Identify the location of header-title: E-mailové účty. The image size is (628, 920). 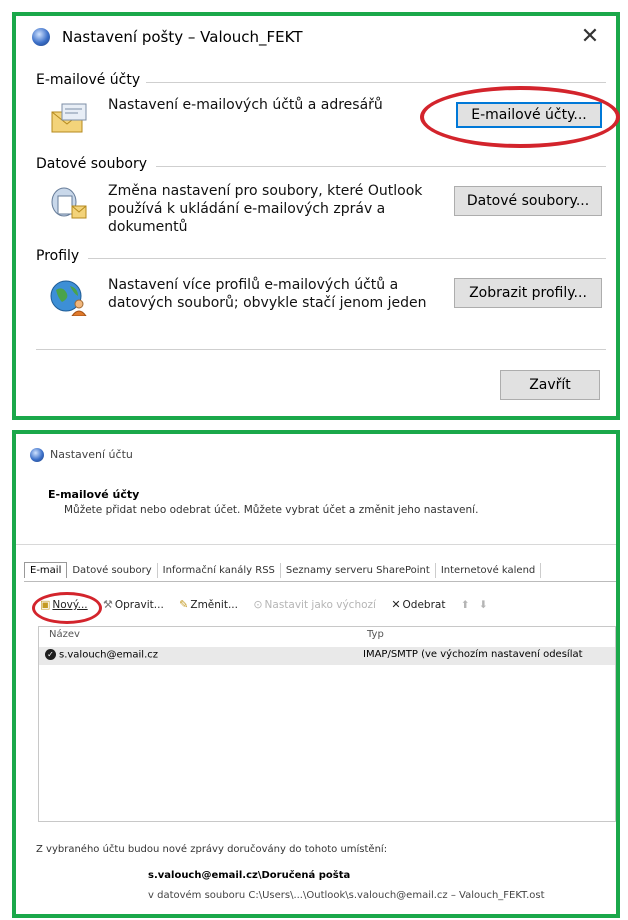
(94, 494).